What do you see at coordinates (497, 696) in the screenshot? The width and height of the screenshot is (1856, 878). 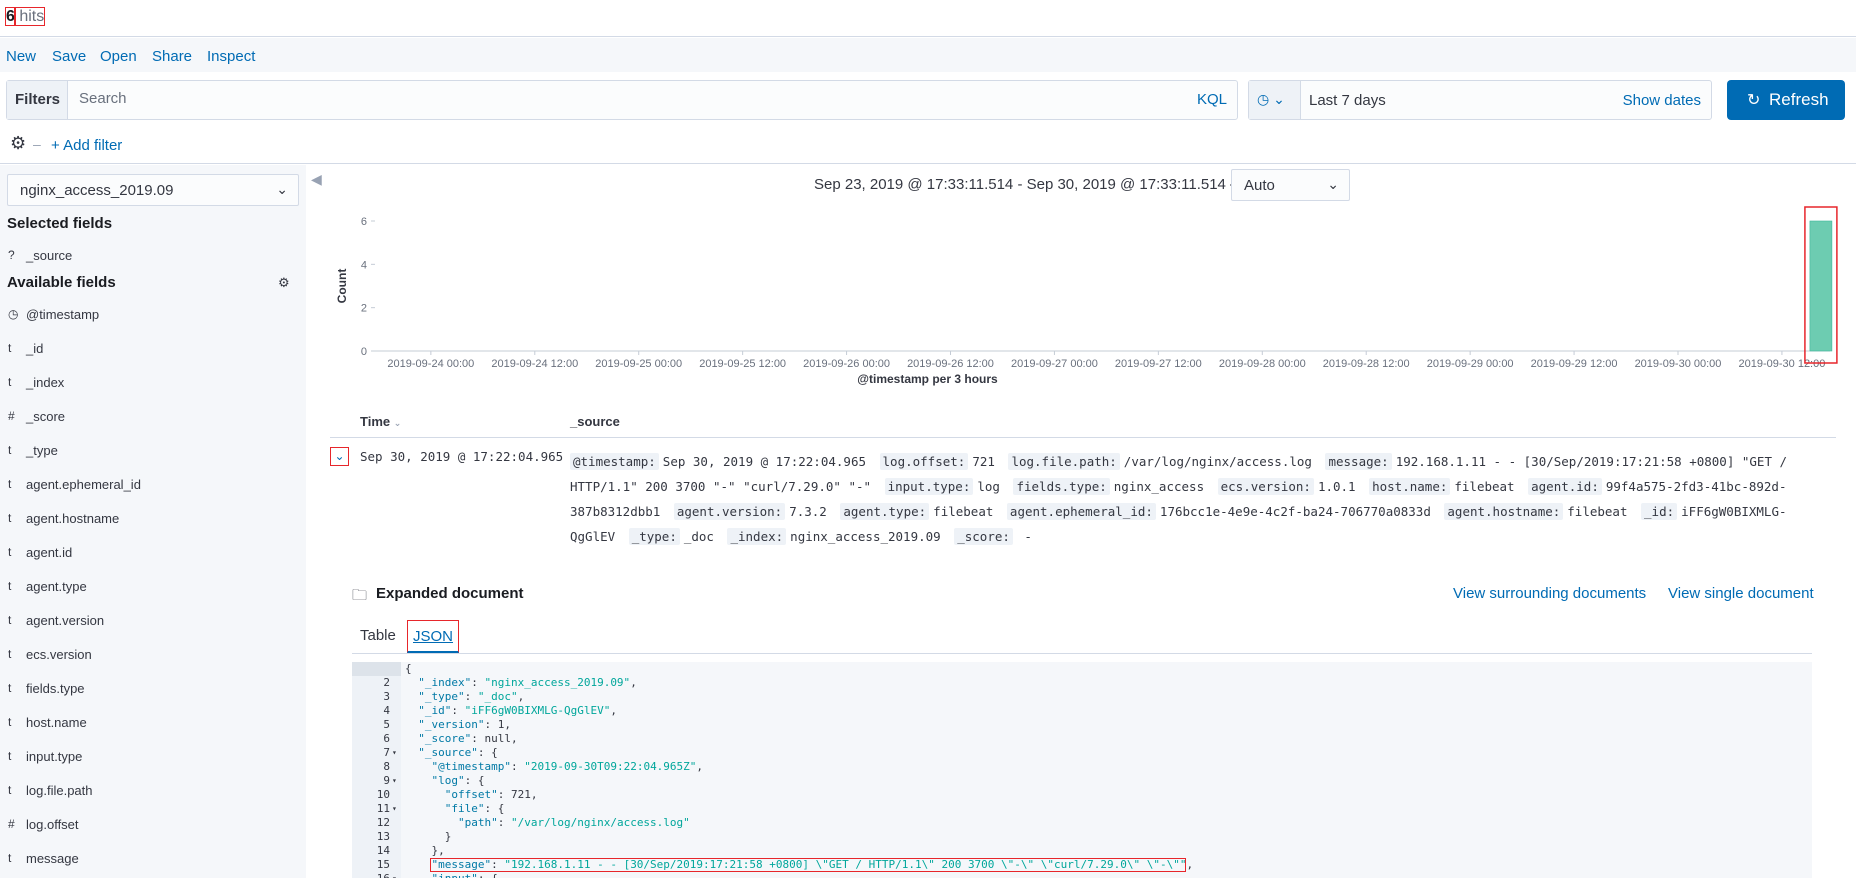 I see `json-value: "_doc"` at bounding box center [497, 696].